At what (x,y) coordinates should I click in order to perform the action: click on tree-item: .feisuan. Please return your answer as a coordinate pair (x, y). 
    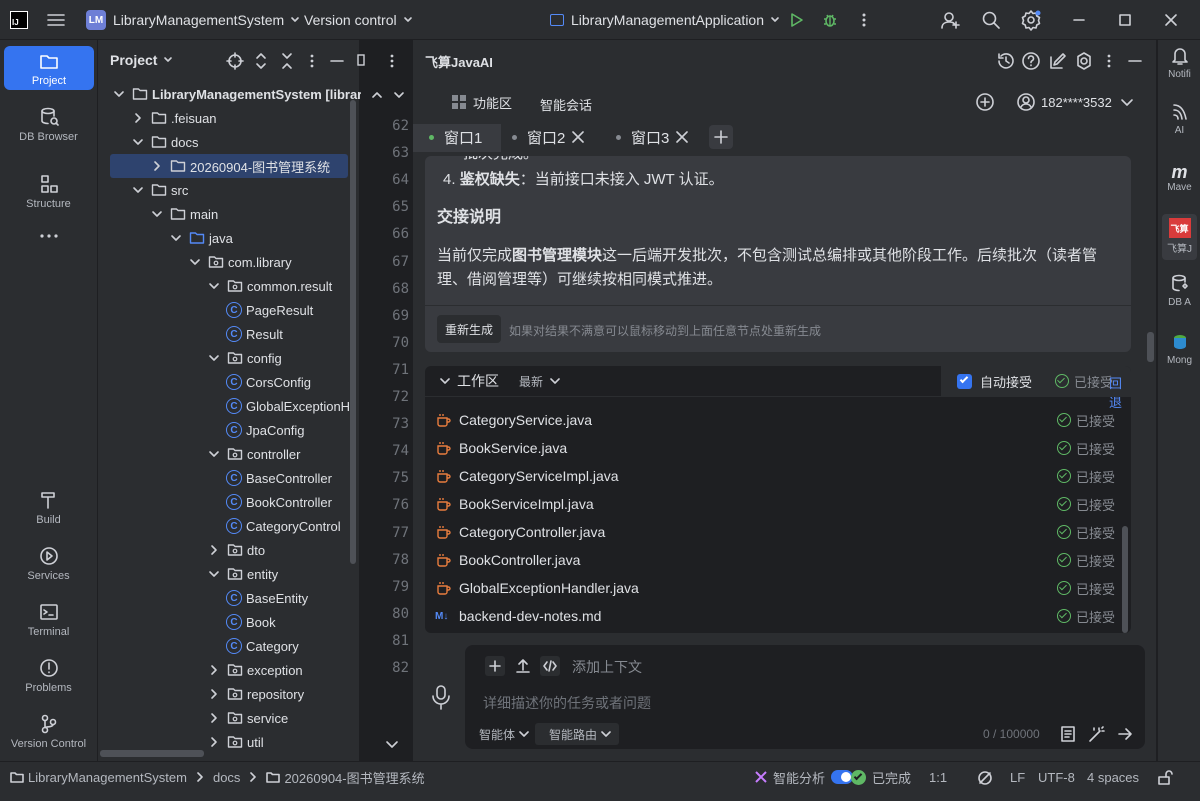
    Looking at the image, I should click on (157, 118).